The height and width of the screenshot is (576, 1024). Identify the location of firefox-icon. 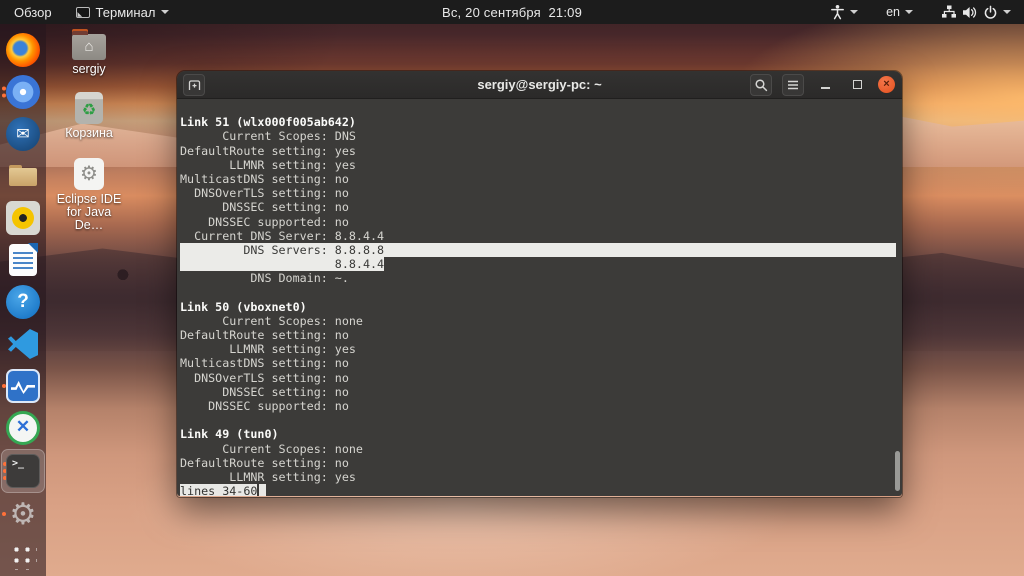
(23, 50).